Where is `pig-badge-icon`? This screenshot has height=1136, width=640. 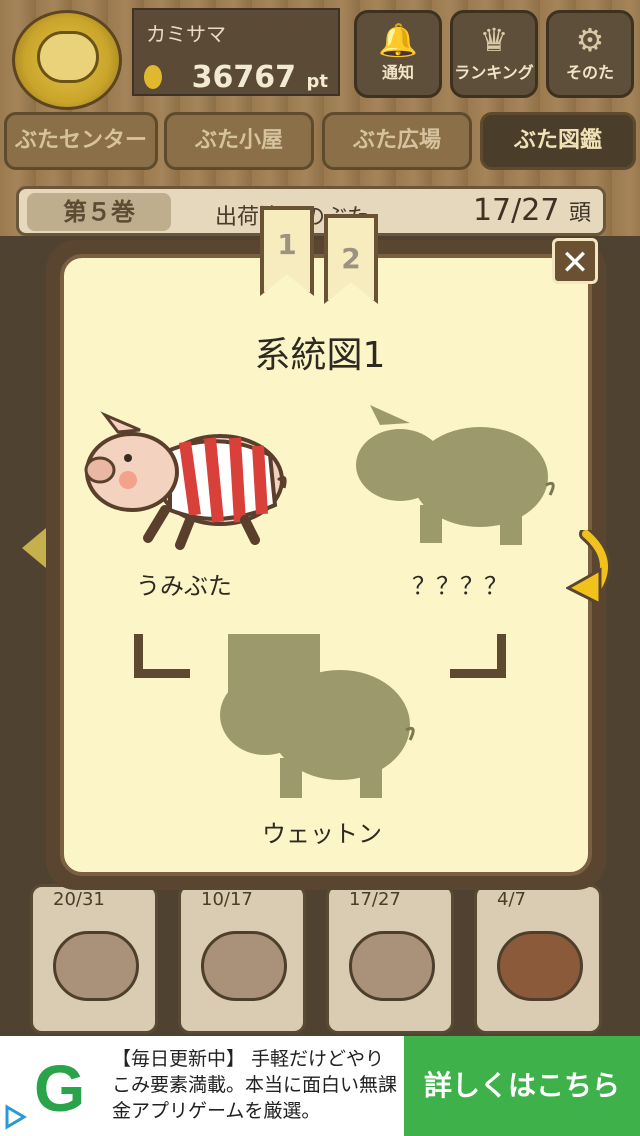 pig-badge-icon is located at coordinates (68, 57).